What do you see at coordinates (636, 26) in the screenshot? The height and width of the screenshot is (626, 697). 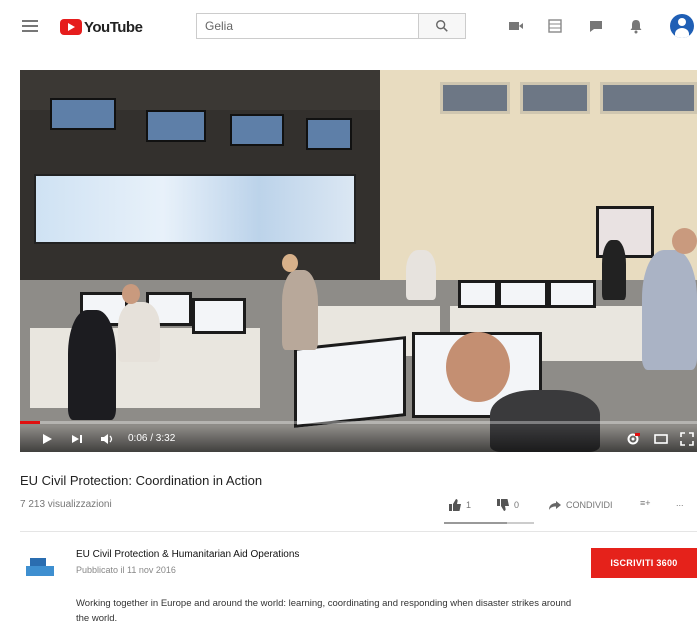 I see `notifications-bell-icon` at bounding box center [636, 26].